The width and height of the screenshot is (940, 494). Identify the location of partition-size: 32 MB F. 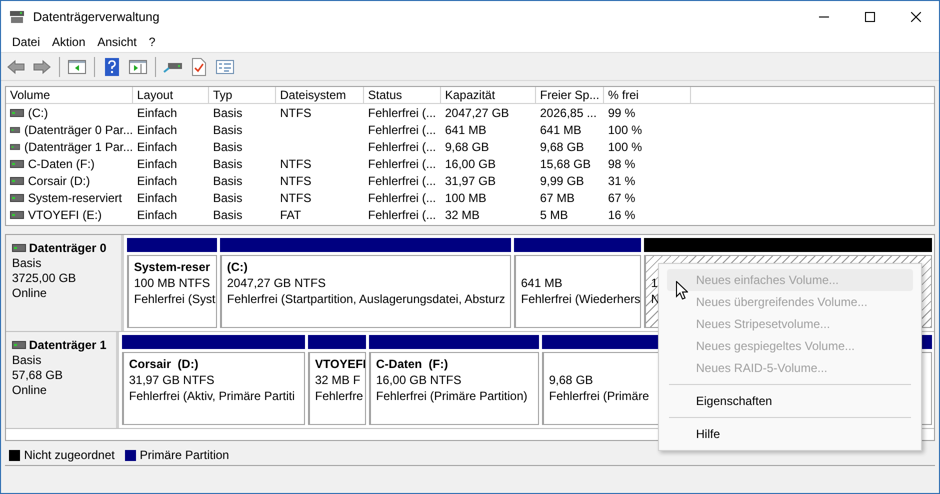
(337, 380).